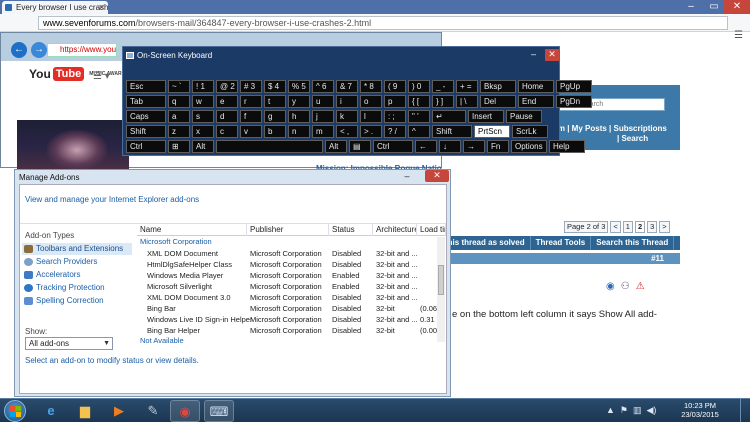  What do you see at coordinates (492, 131) in the screenshot?
I see `key-prtscn: PrtScn` at bounding box center [492, 131].